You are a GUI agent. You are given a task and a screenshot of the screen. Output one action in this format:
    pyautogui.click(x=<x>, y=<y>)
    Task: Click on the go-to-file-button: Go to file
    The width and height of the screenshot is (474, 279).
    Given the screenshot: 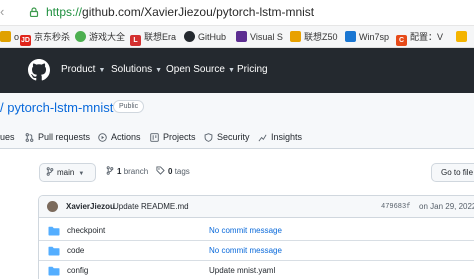 What is the action you would take?
    pyautogui.click(x=452, y=172)
    